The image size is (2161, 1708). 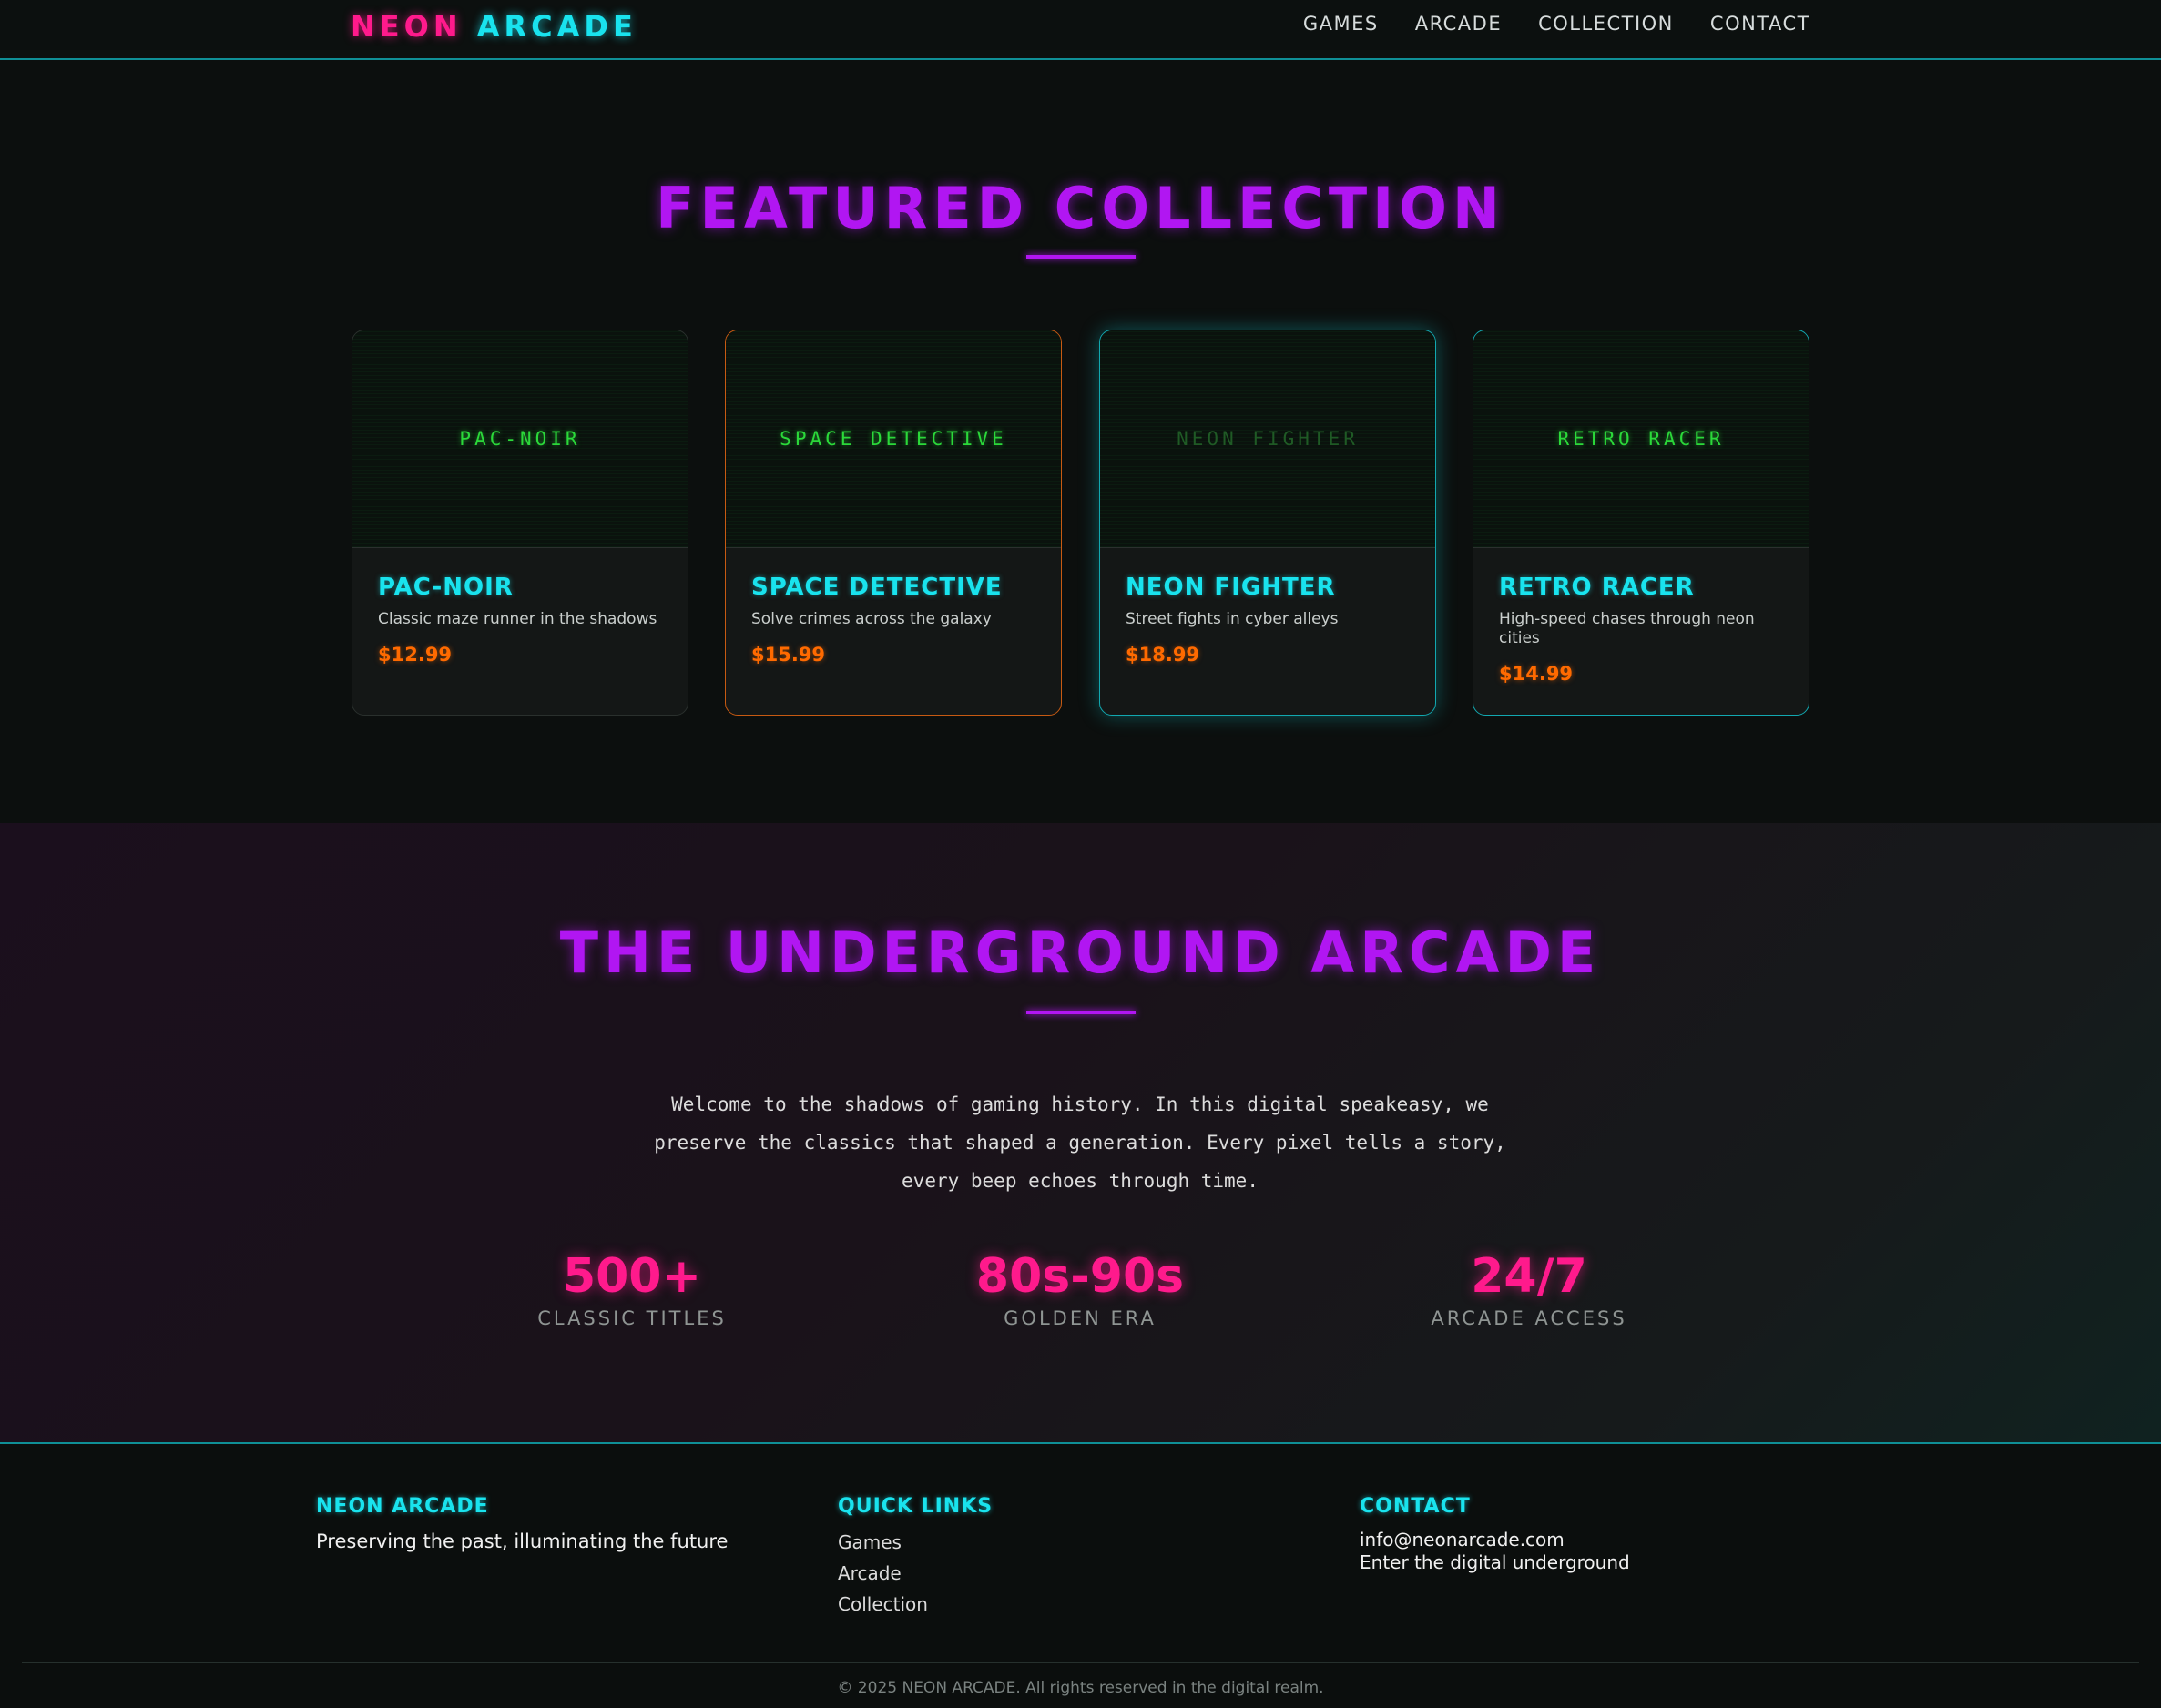 I want to click on footer-divider, so click(x=1080, y=1662).